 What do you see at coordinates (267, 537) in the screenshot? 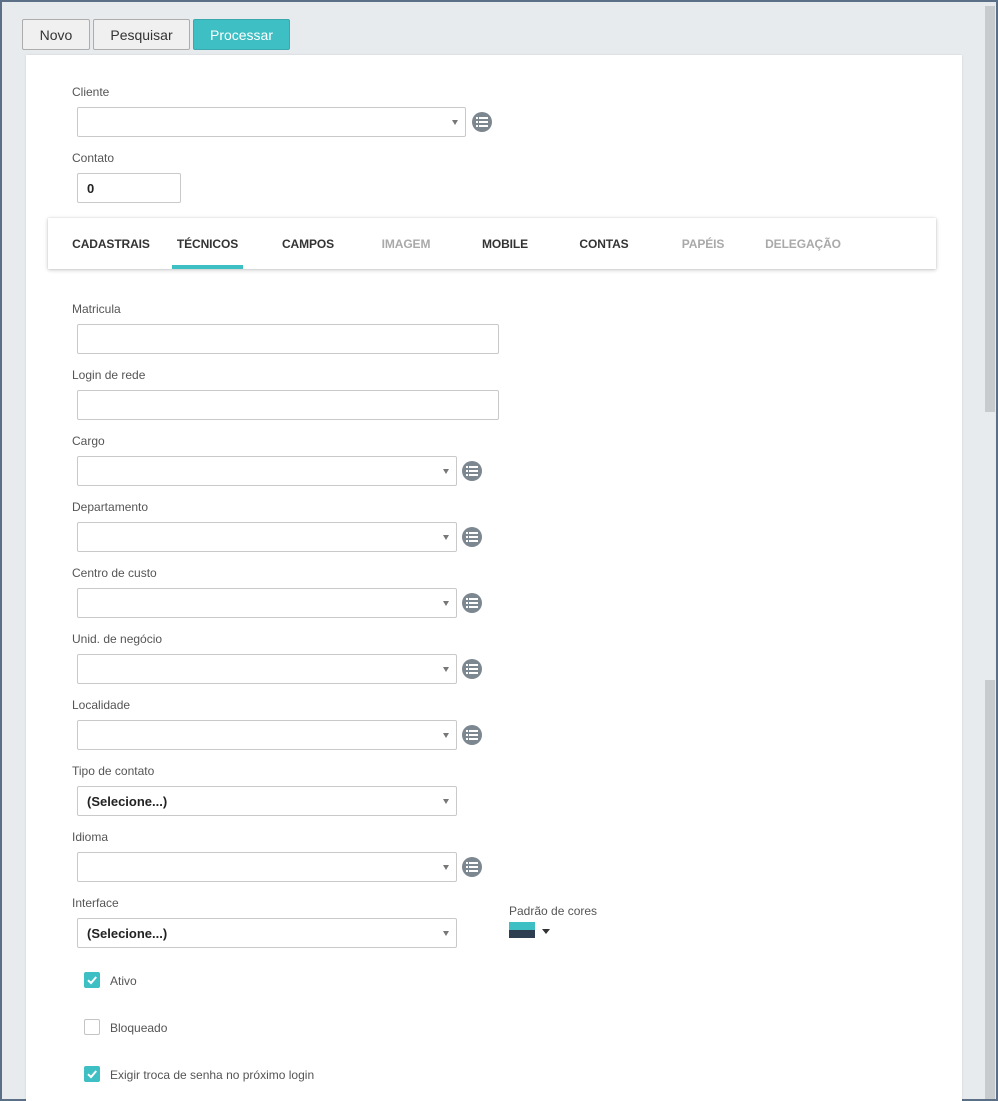
I see `departamento-select` at bounding box center [267, 537].